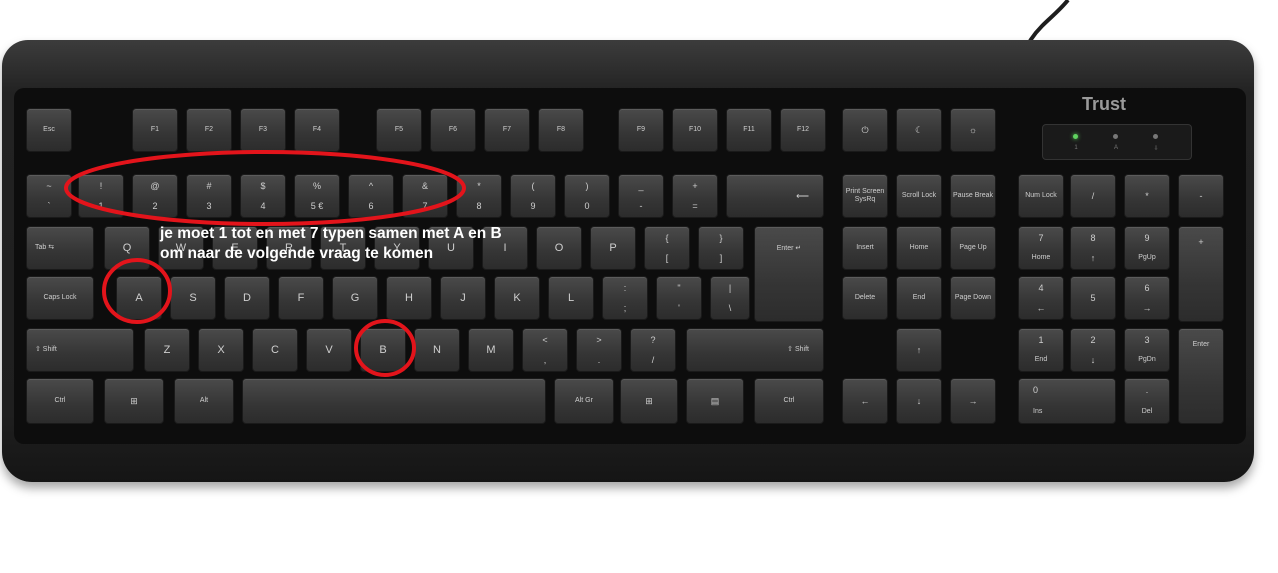  I want to click on highlight-ring-numbers, so click(265, 188).